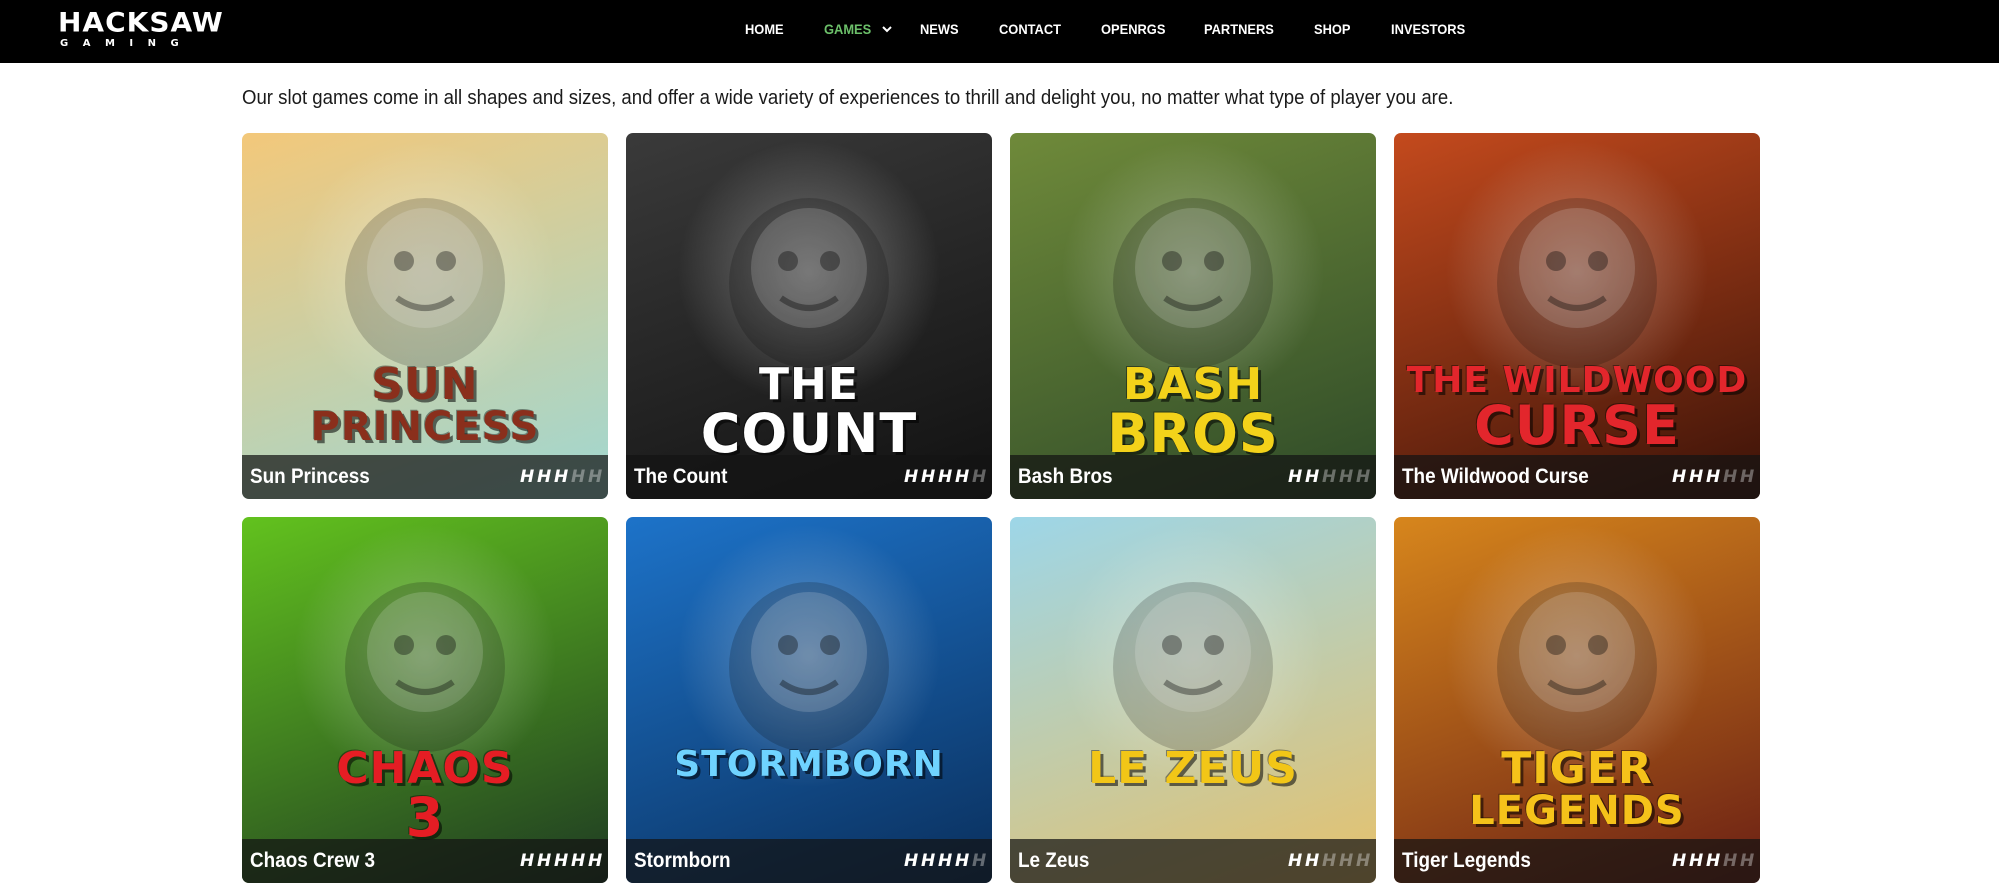 Image resolution: width=1999 pixels, height=890 pixels. I want to click on game-title: Le Zeus, so click(1054, 860).